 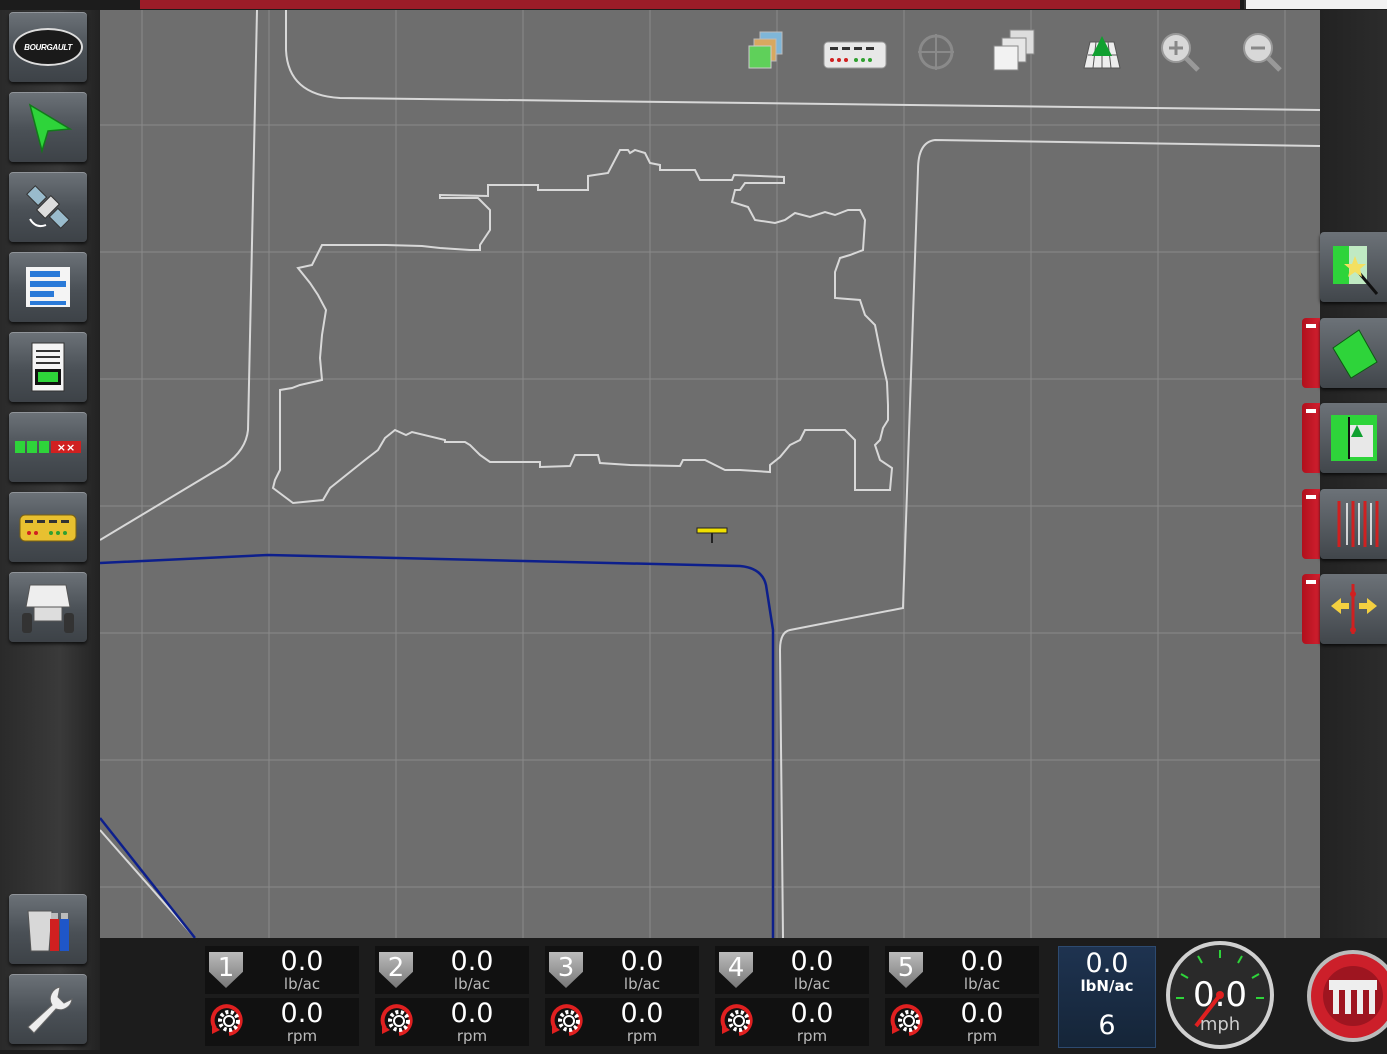 I want to click on section-off-mark: ××, so click(x=66, y=447).